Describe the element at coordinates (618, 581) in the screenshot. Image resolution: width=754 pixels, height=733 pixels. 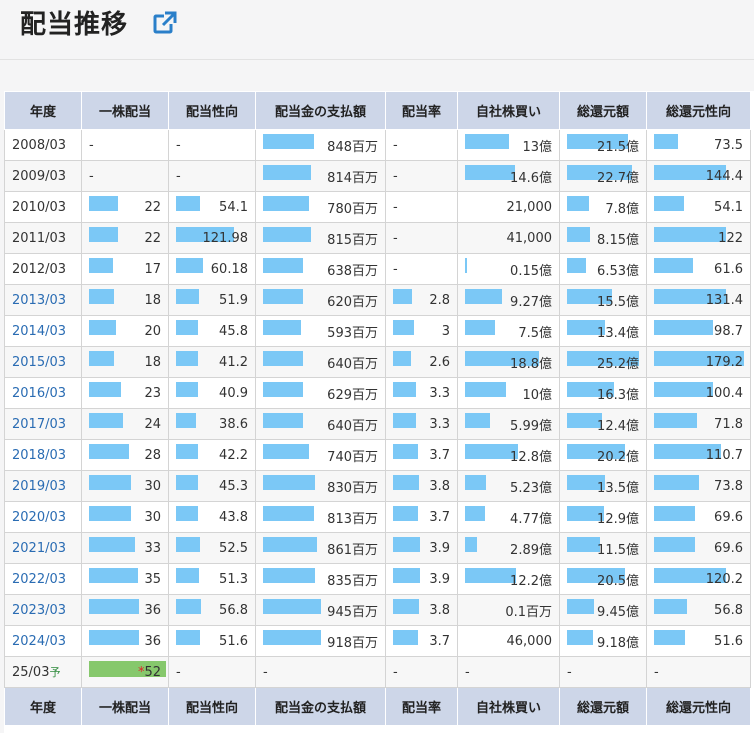
I see `cell-value: 20.5億` at that location.